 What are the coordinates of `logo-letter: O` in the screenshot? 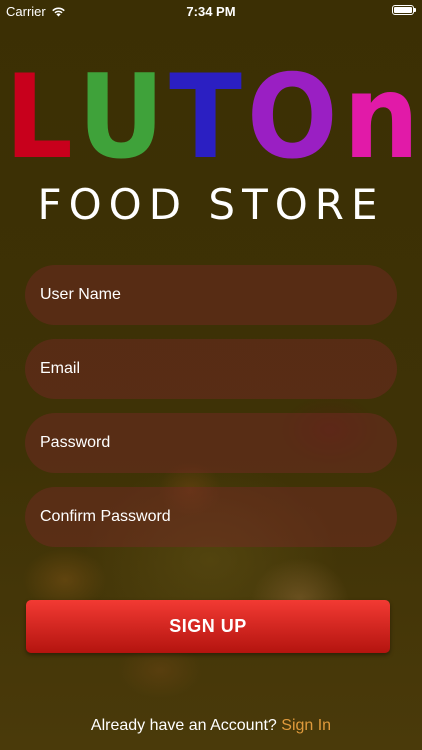 It's located at (292, 117).